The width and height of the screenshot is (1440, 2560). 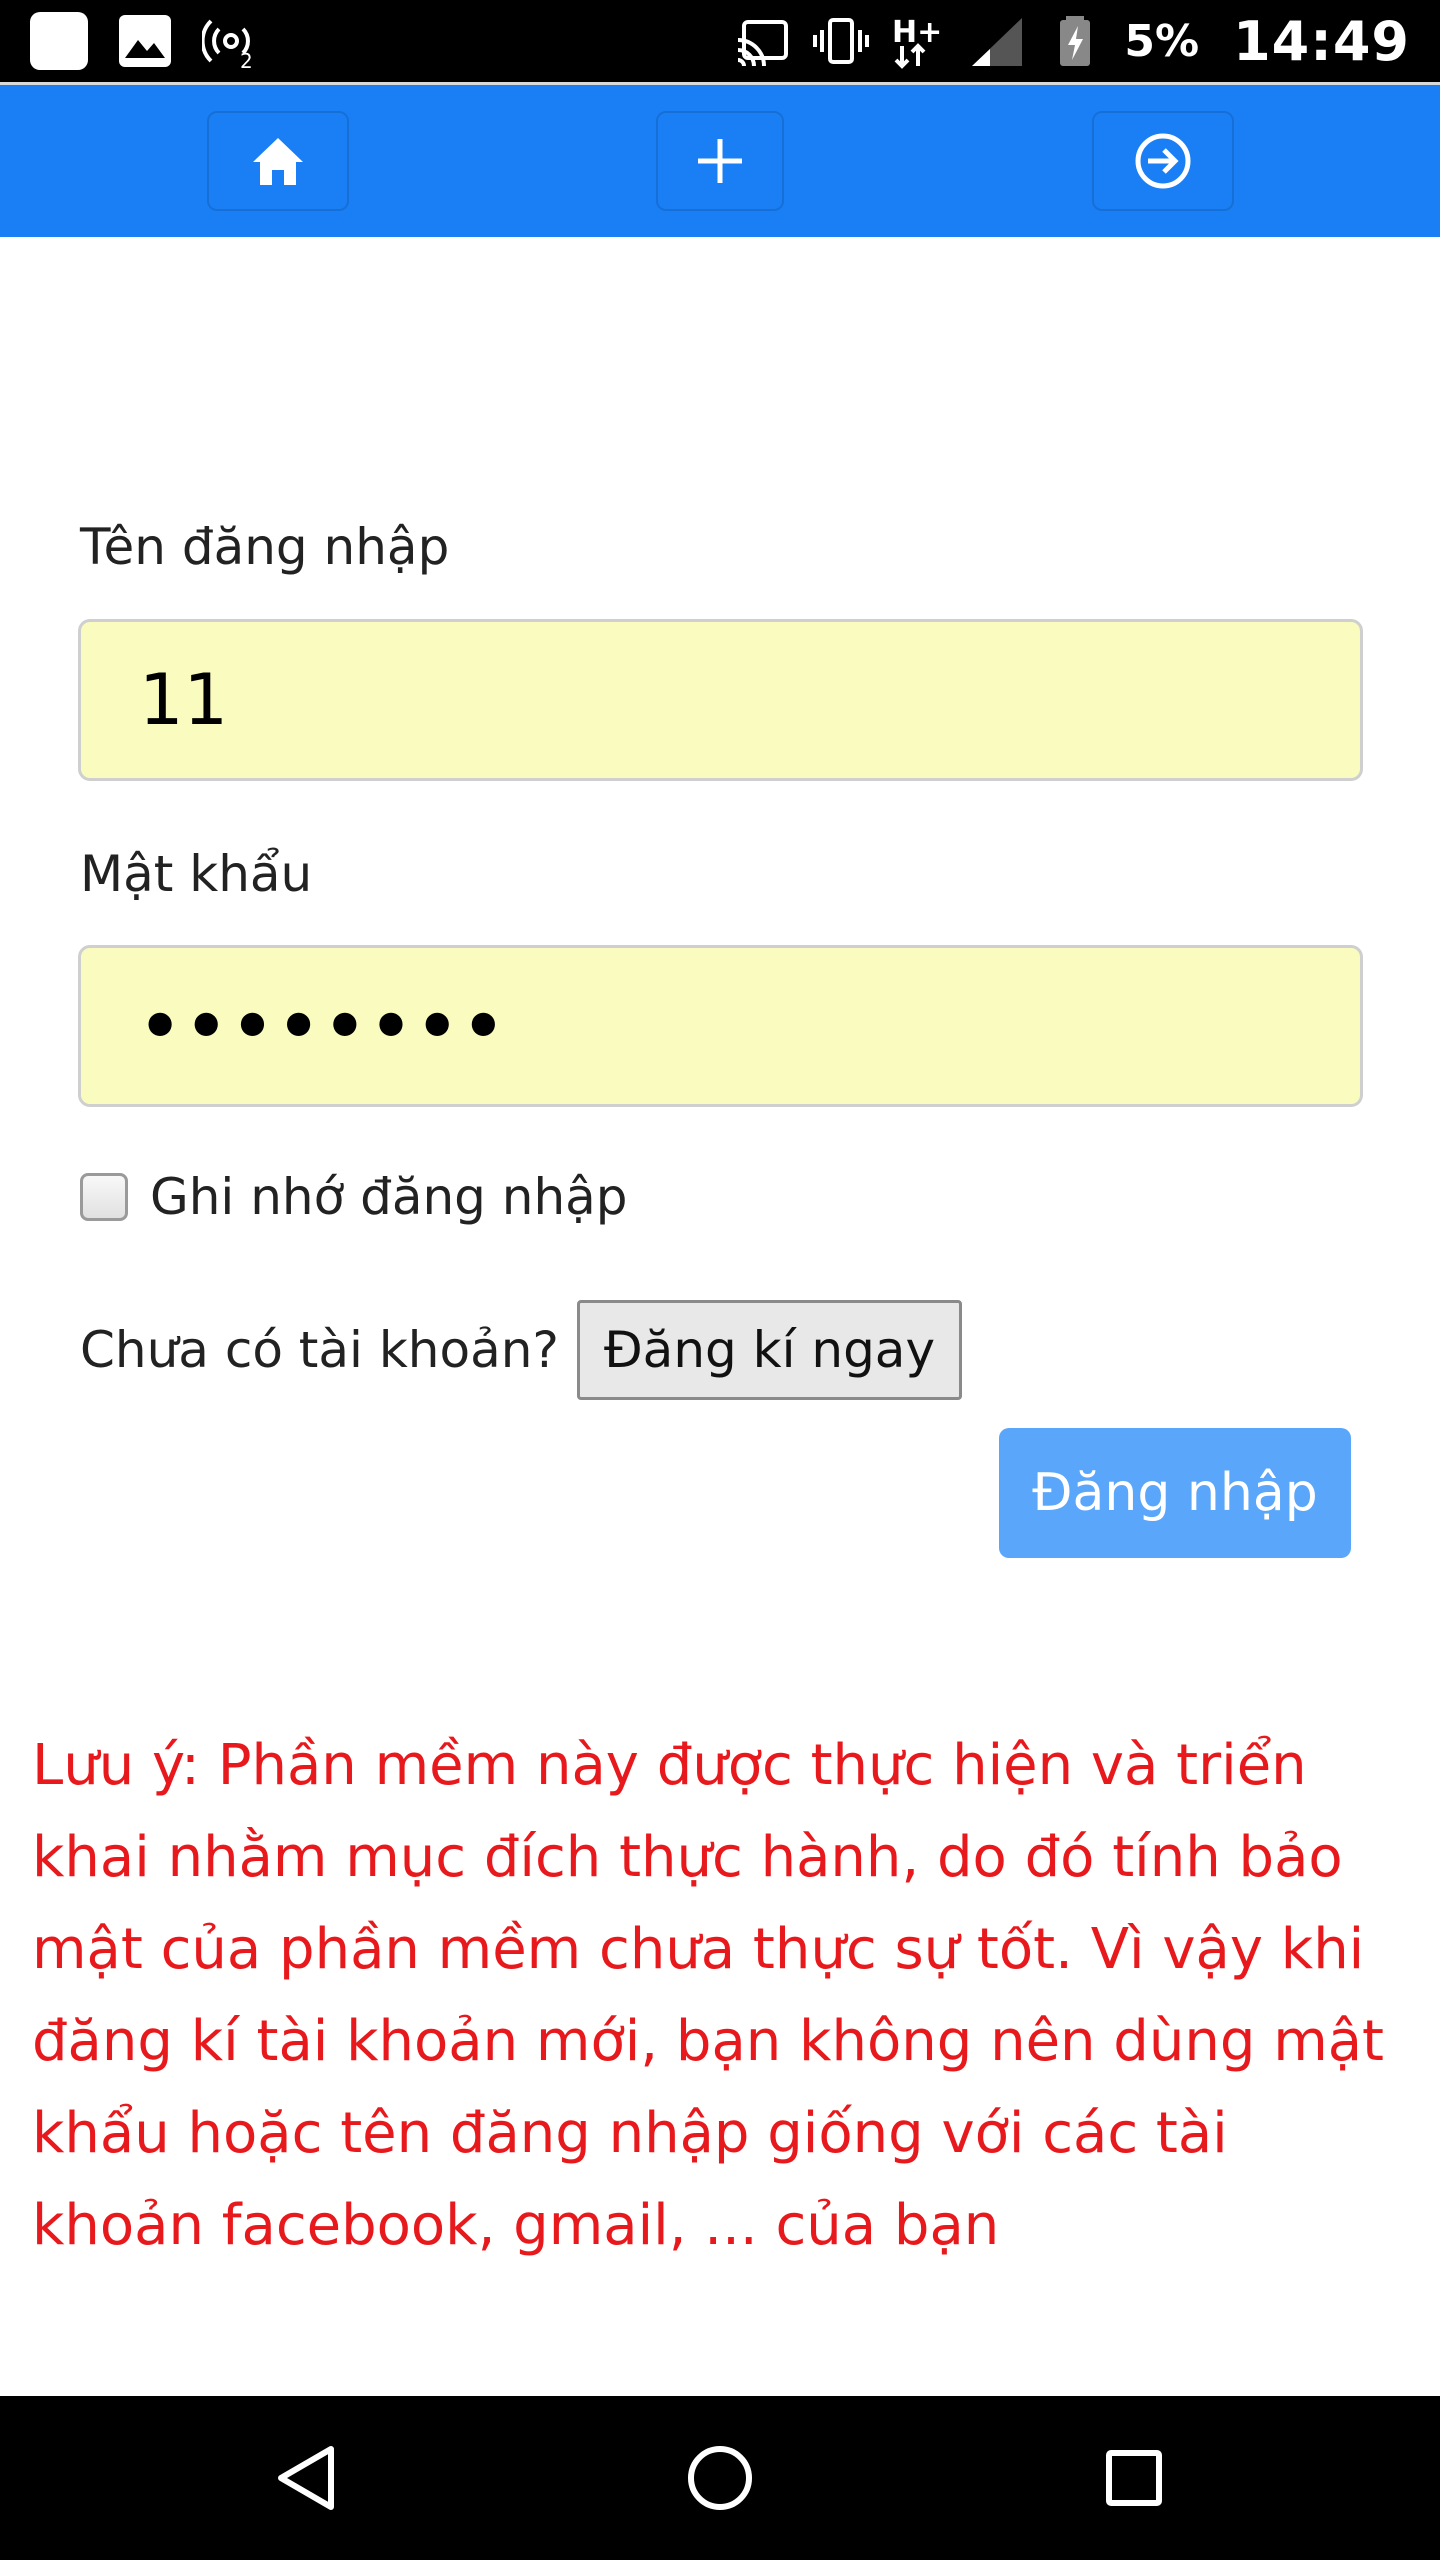 I want to click on back-button, so click(x=308, y=2478).